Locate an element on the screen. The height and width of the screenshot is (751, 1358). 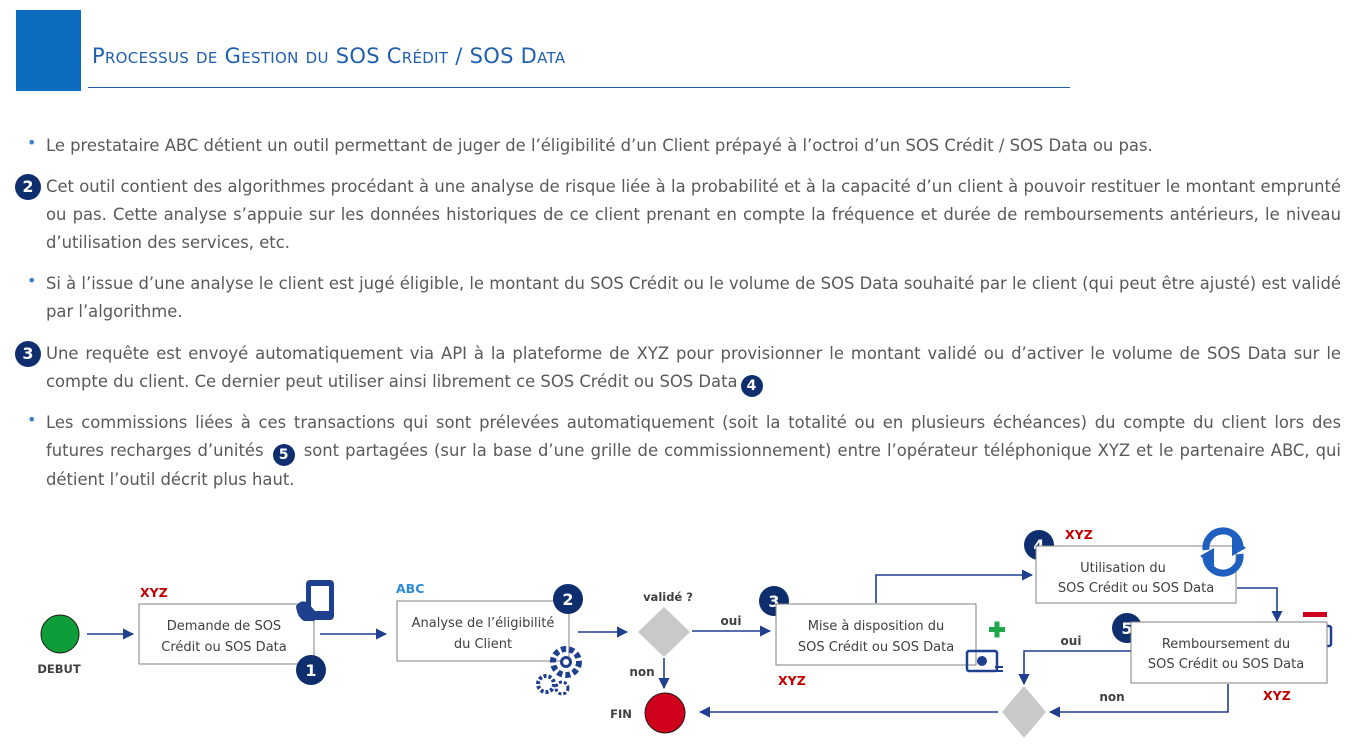
connector-mise-utilisation is located at coordinates (954, 586).